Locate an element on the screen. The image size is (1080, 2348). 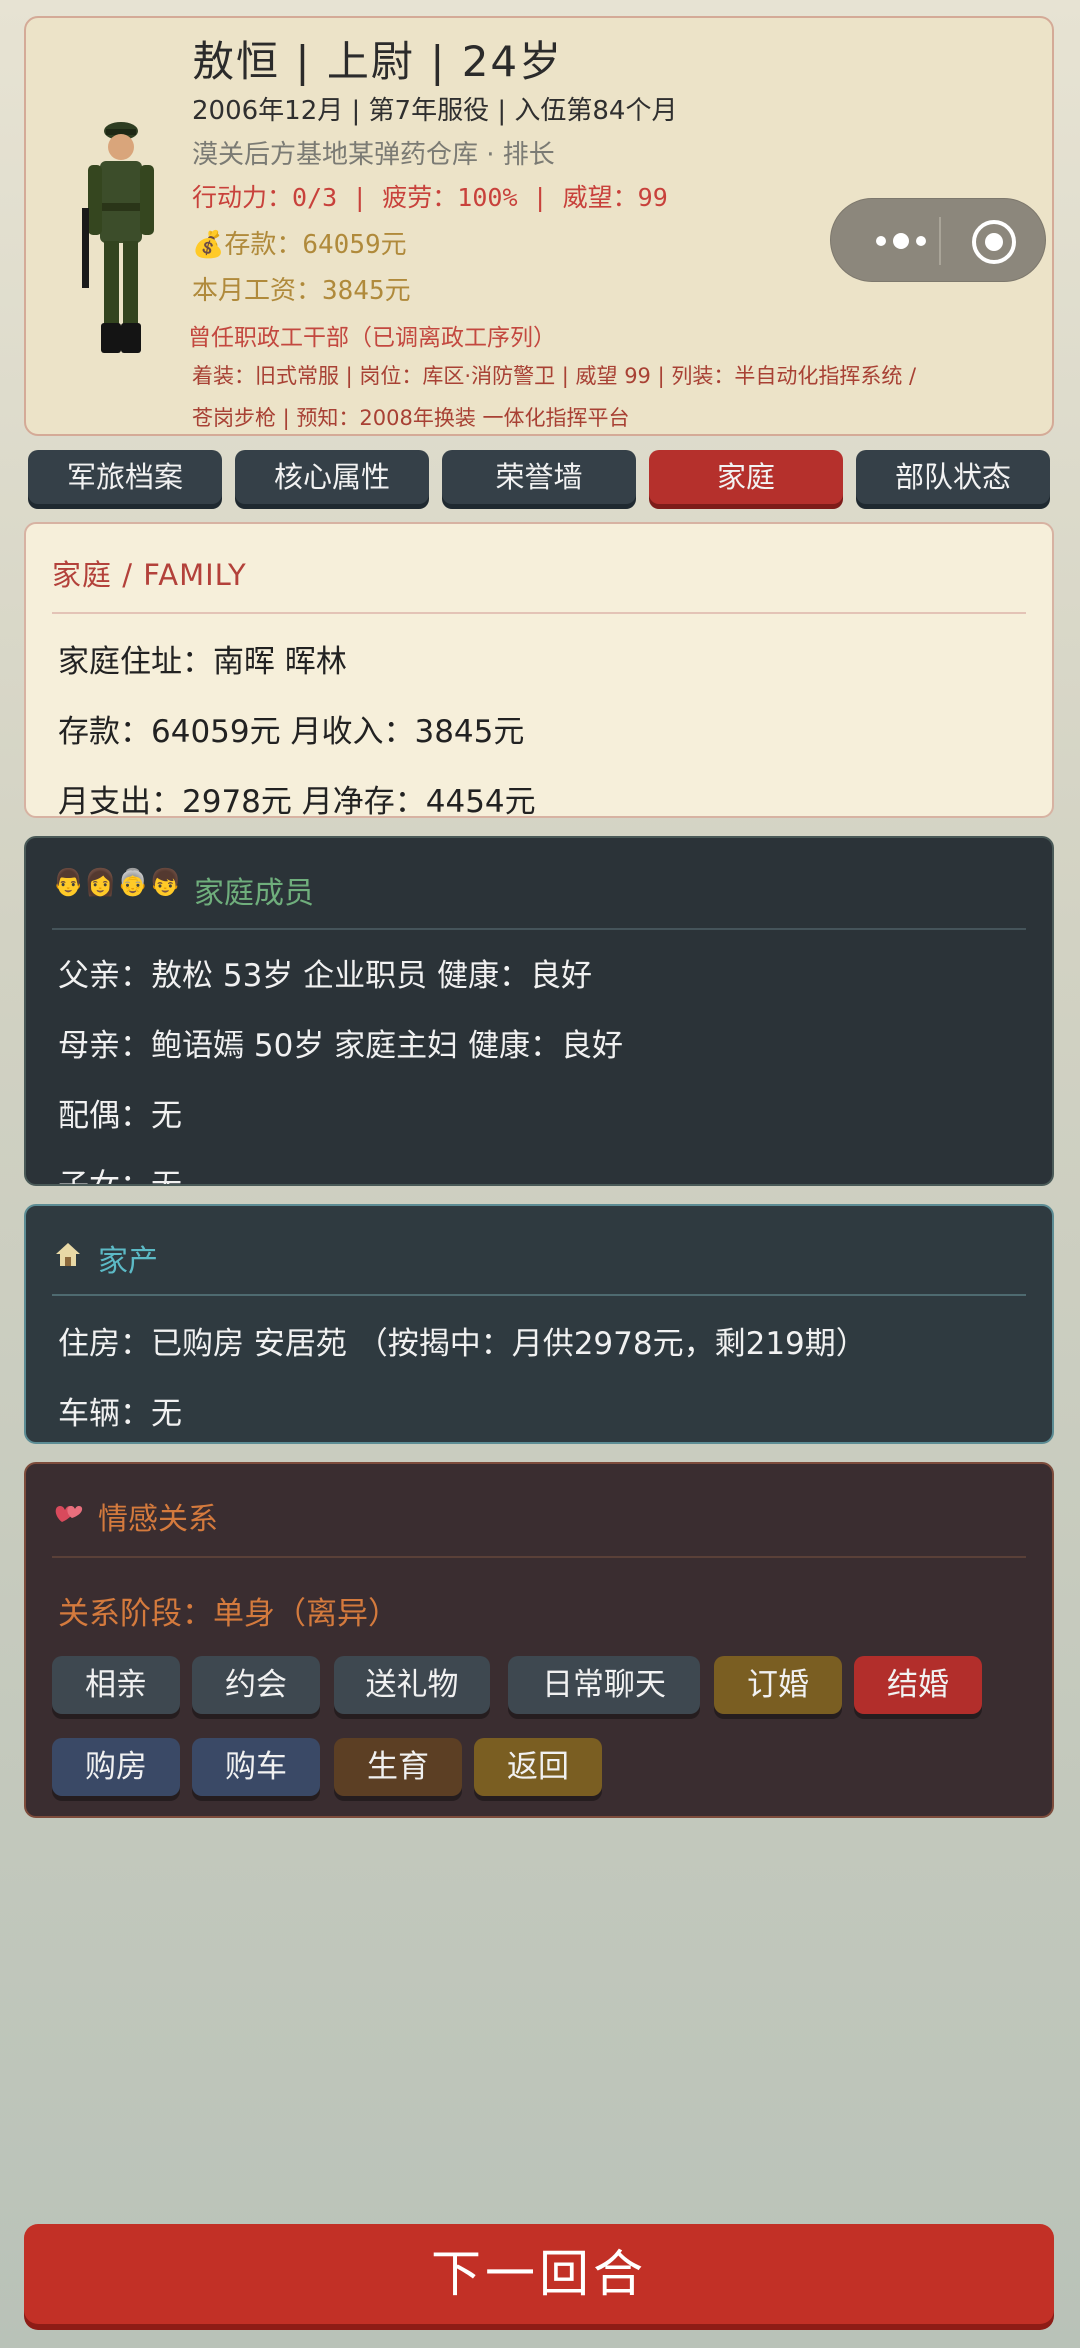
estate-title: 家产 is located at coordinates (128, 1261).